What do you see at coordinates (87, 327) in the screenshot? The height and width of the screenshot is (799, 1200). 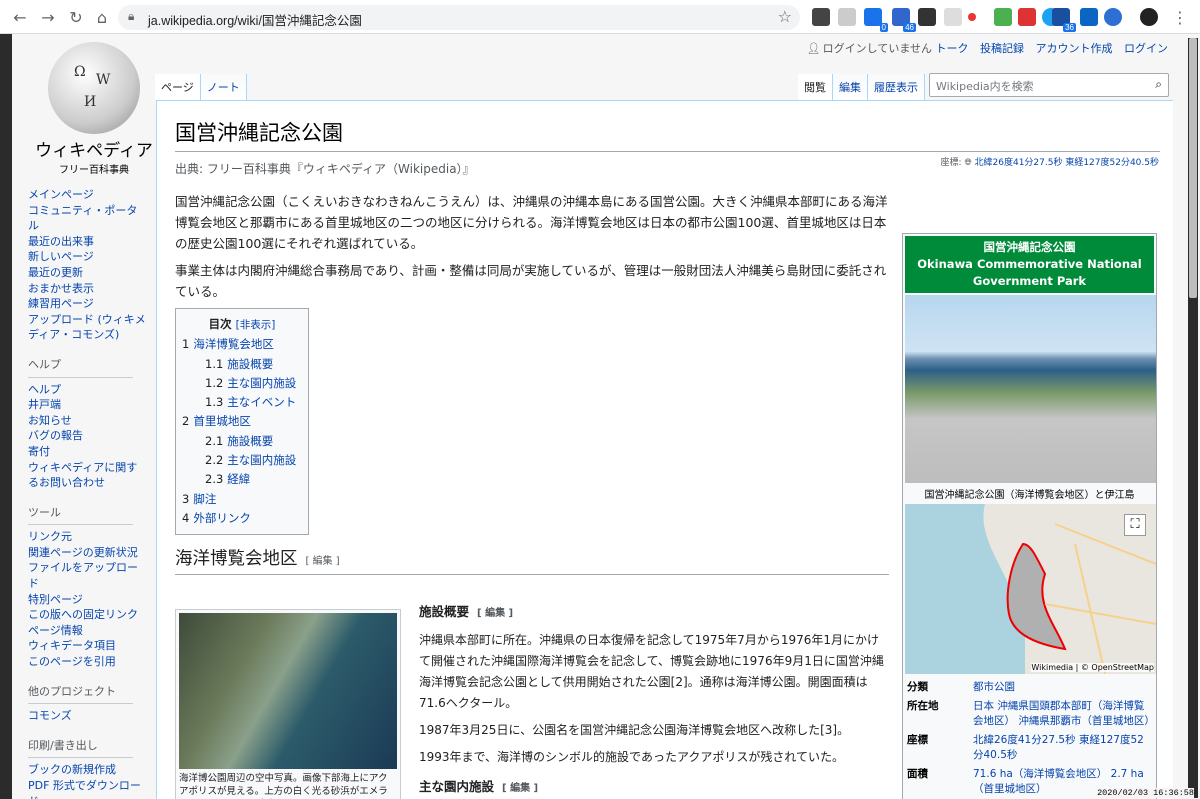 I see `sidebar-item: アップロード (ウィキメディア・コモンズ)` at bounding box center [87, 327].